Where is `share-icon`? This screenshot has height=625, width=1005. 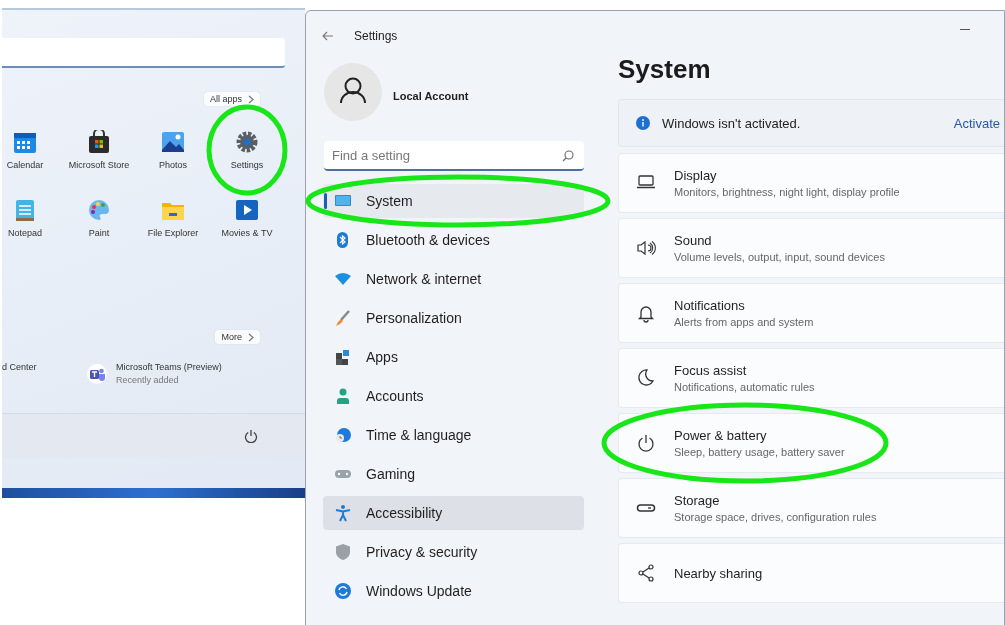
share-icon is located at coordinates (646, 573).